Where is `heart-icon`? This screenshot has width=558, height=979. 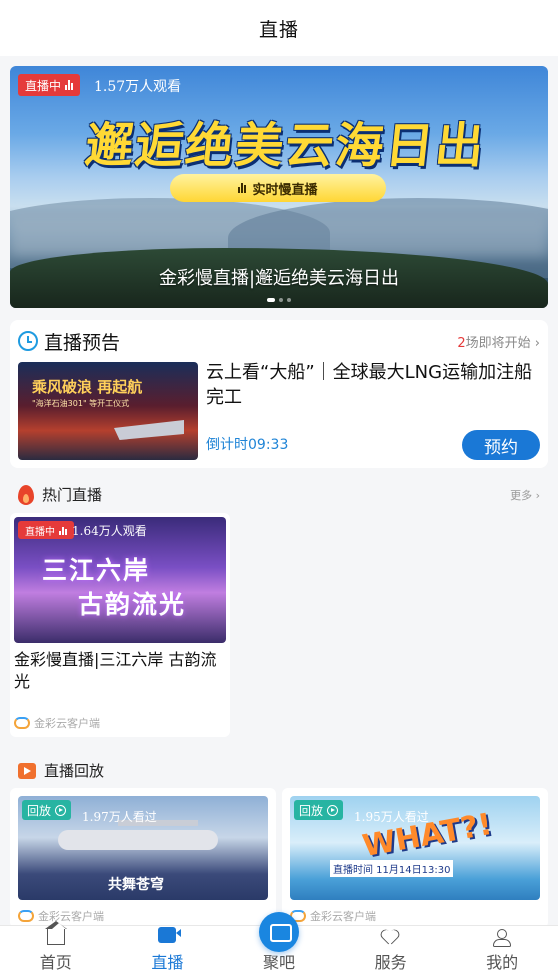 heart-icon is located at coordinates (391, 937).